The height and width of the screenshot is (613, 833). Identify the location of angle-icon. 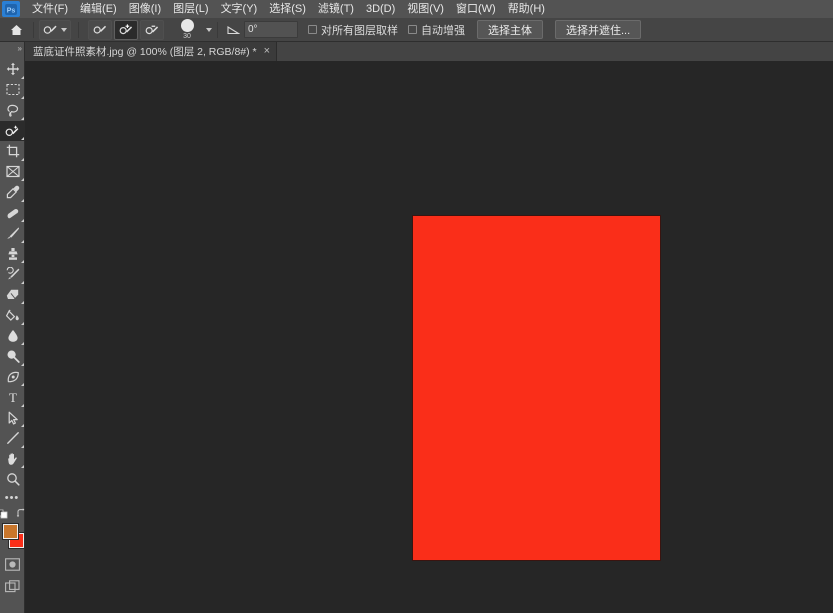
(233, 29).